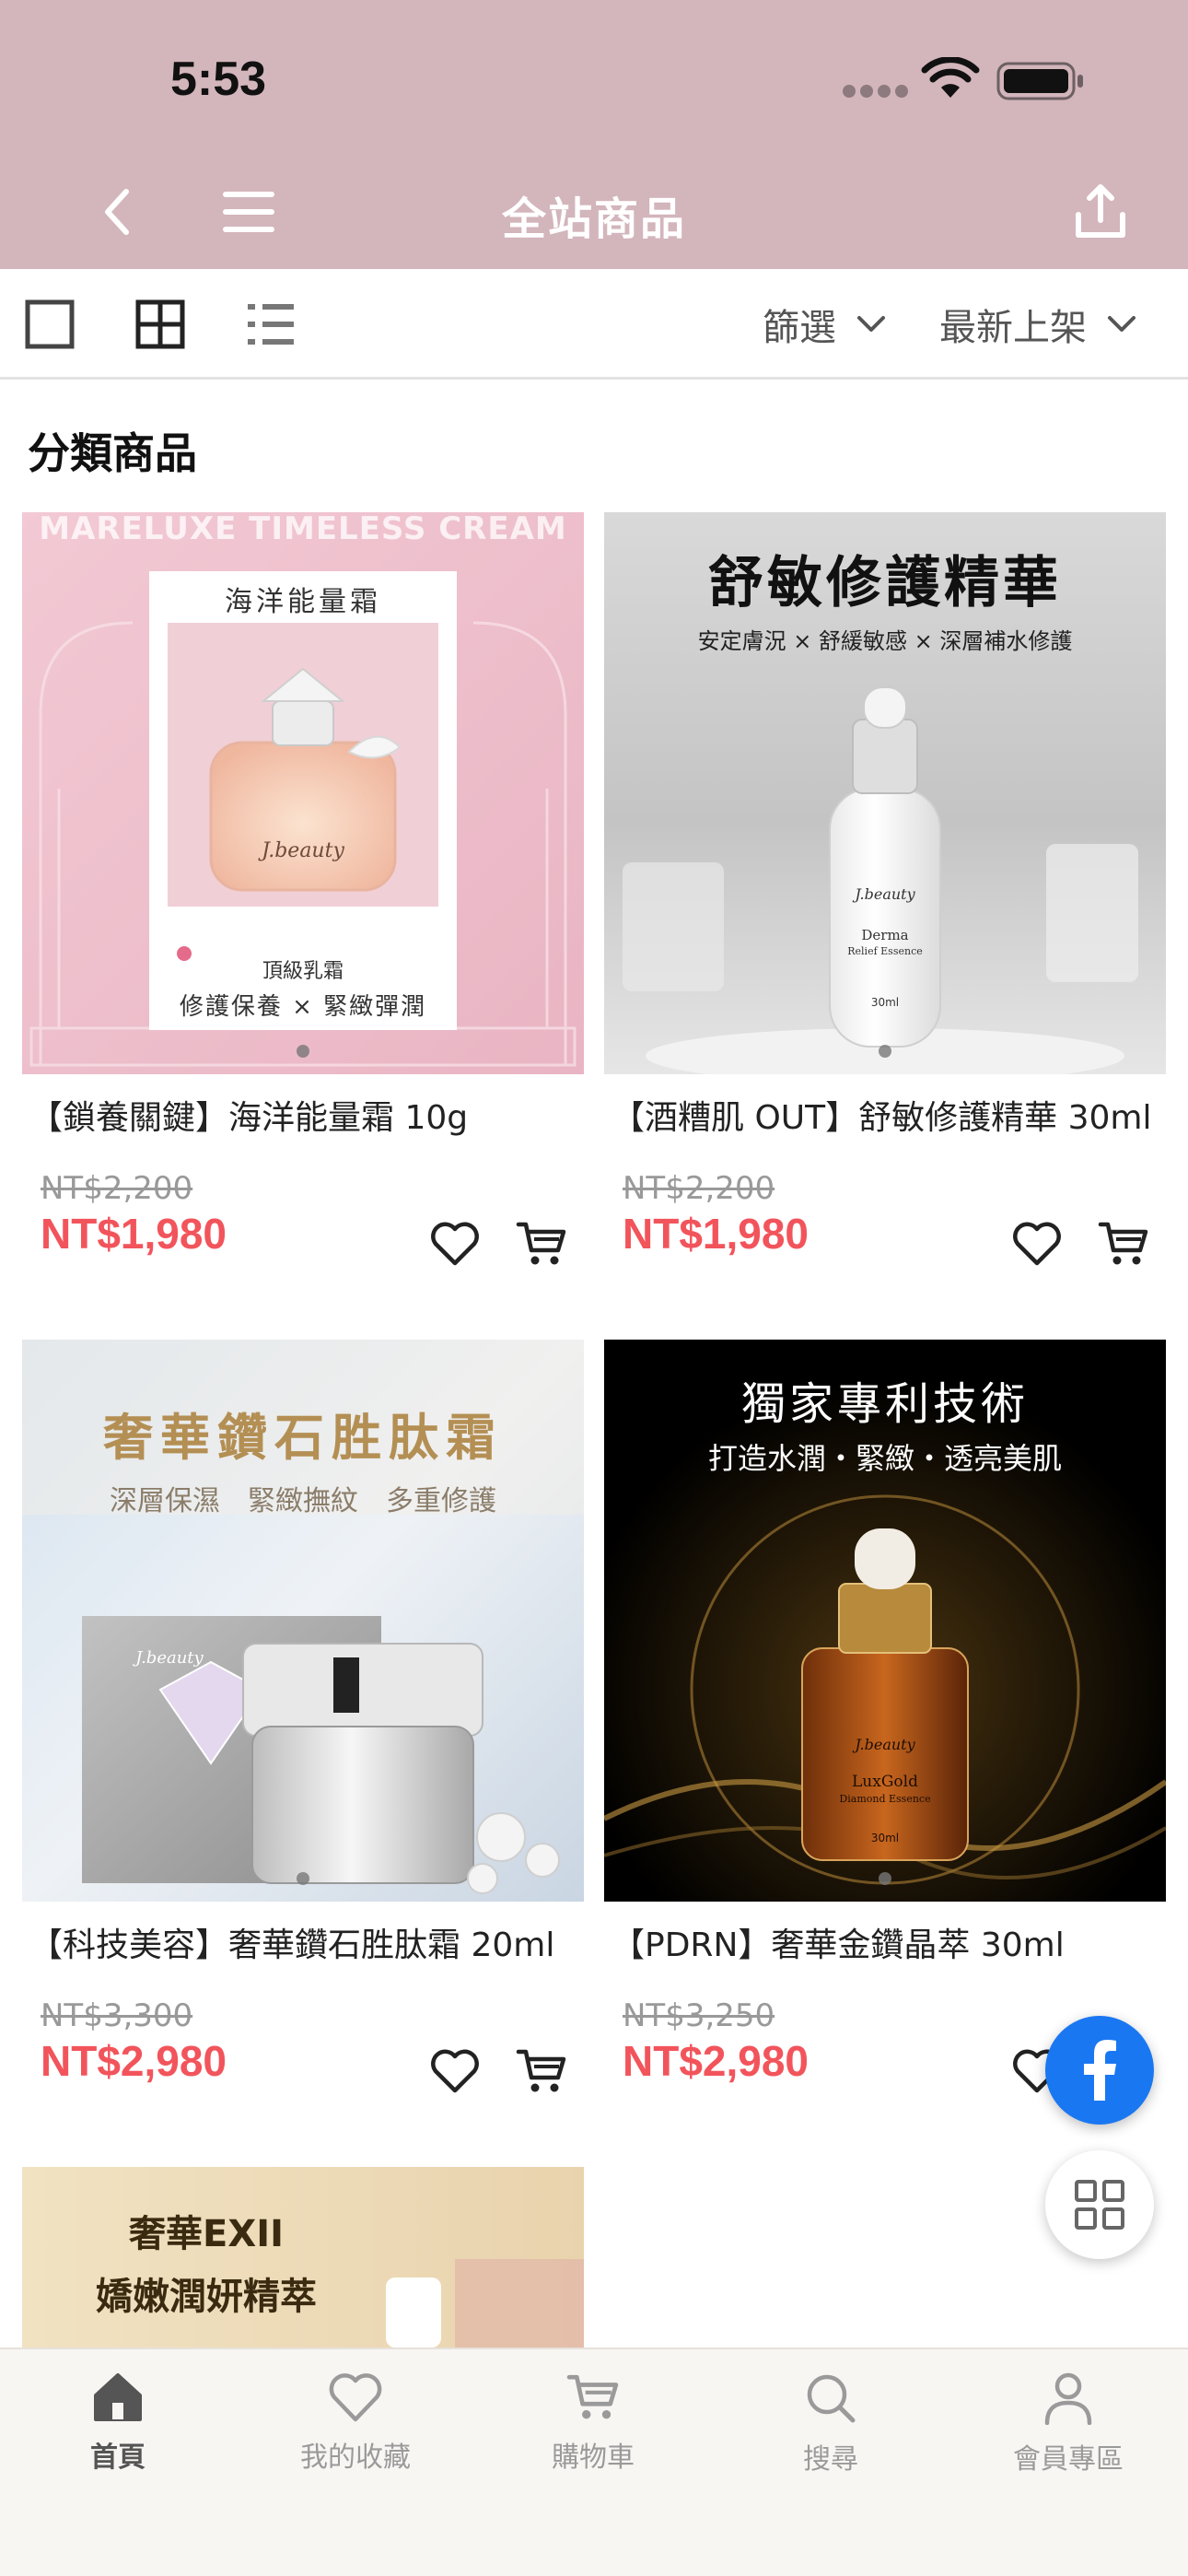 This screenshot has width=1188, height=2576. What do you see at coordinates (303, 529) in the screenshot?
I see `image-banner-text: MARELUXE TIMELESS CREAM` at bounding box center [303, 529].